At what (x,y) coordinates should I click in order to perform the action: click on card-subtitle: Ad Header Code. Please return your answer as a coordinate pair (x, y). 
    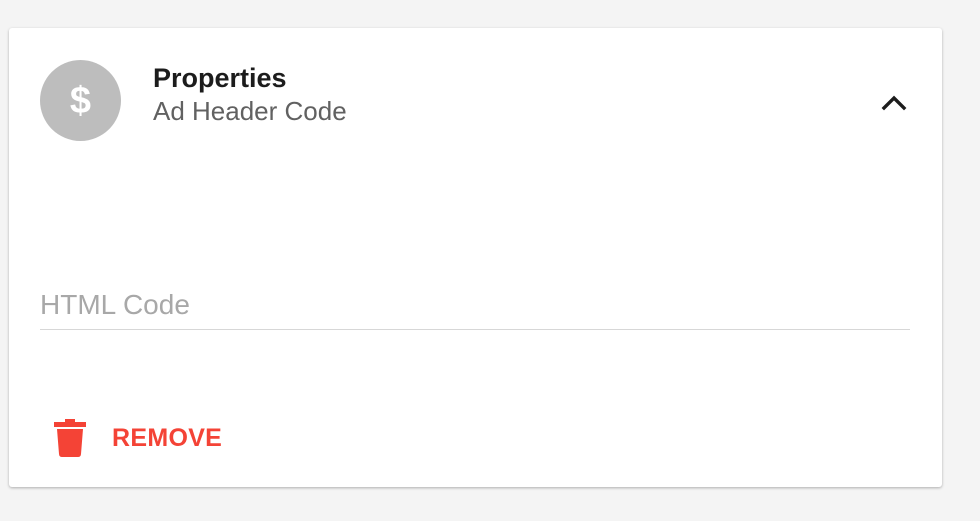
    Looking at the image, I should click on (250, 111).